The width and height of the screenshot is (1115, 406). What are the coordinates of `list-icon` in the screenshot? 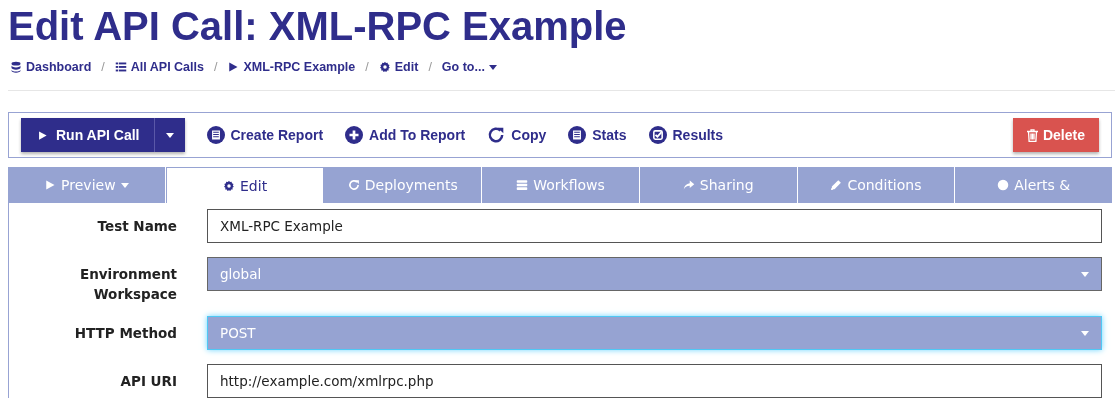 It's located at (120, 67).